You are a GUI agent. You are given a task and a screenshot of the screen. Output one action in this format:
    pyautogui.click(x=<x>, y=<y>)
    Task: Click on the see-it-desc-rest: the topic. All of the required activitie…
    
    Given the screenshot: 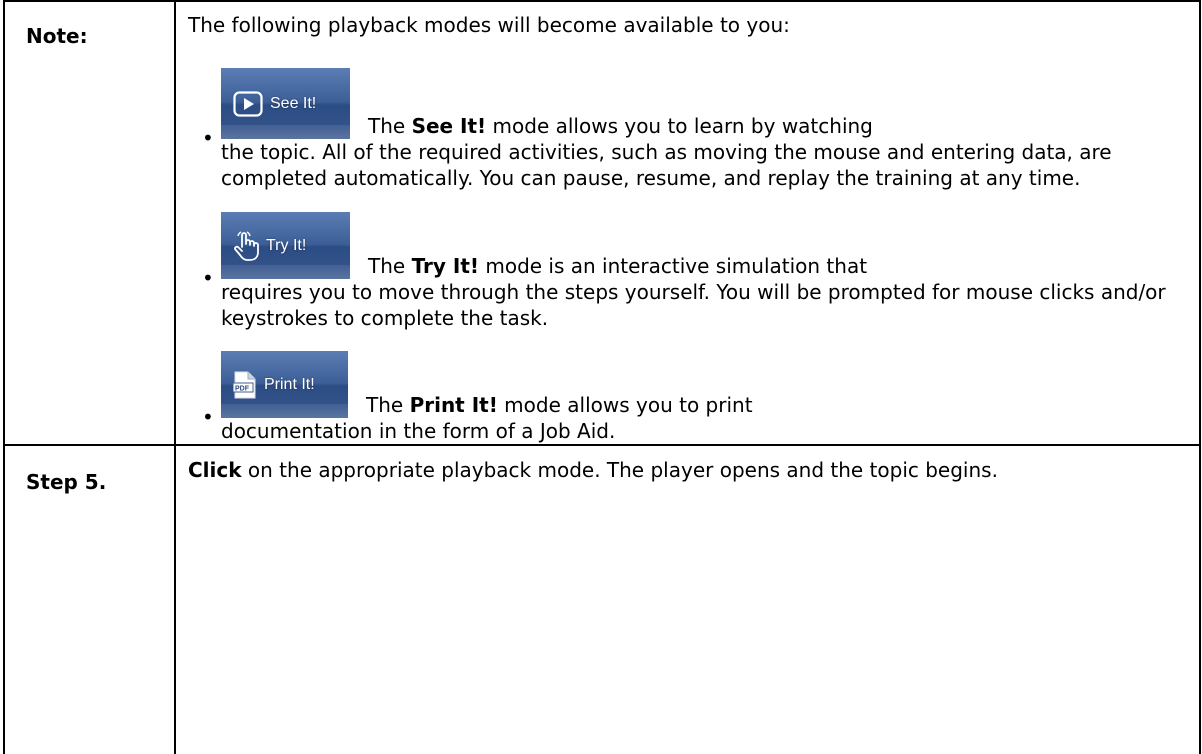 What is the action you would take?
    pyautogui.click(x=666, y=165)
    